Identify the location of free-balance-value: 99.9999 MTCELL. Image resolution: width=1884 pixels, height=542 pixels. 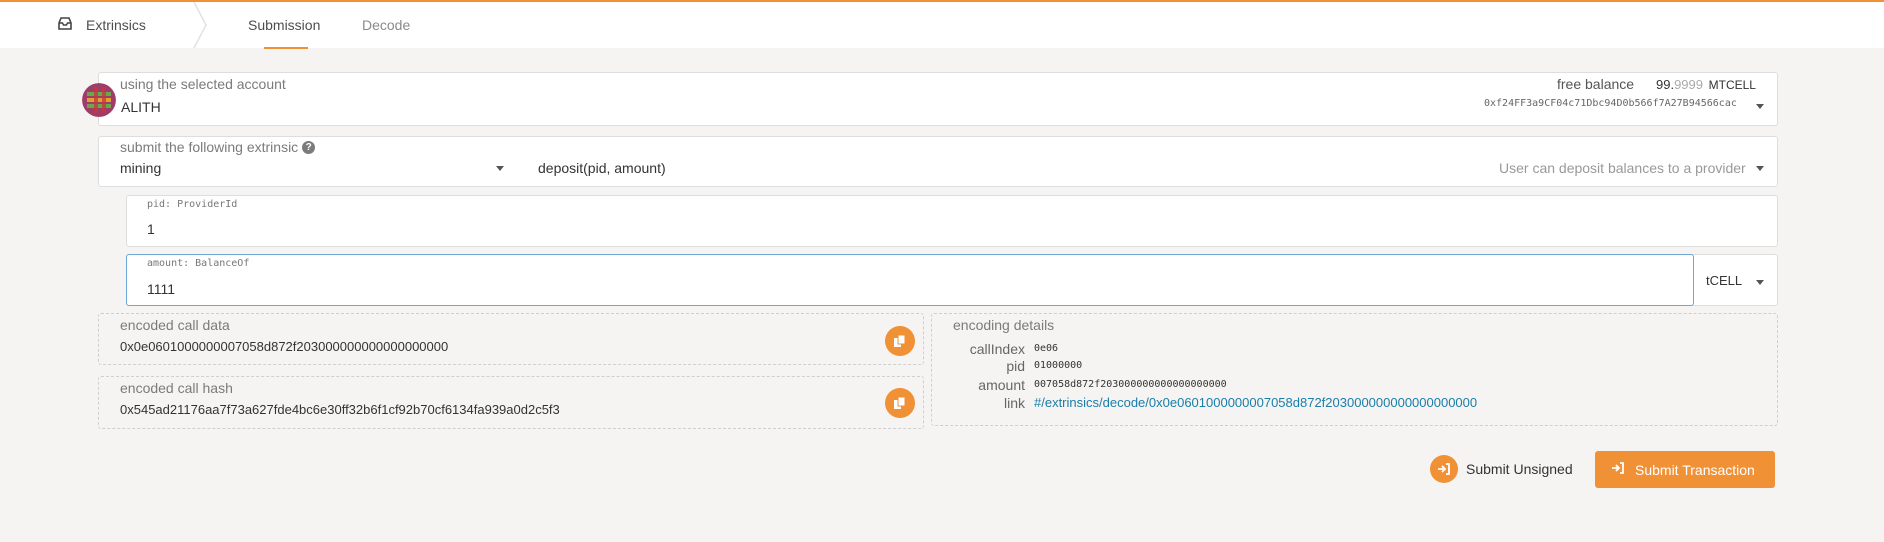
(1706, 84).